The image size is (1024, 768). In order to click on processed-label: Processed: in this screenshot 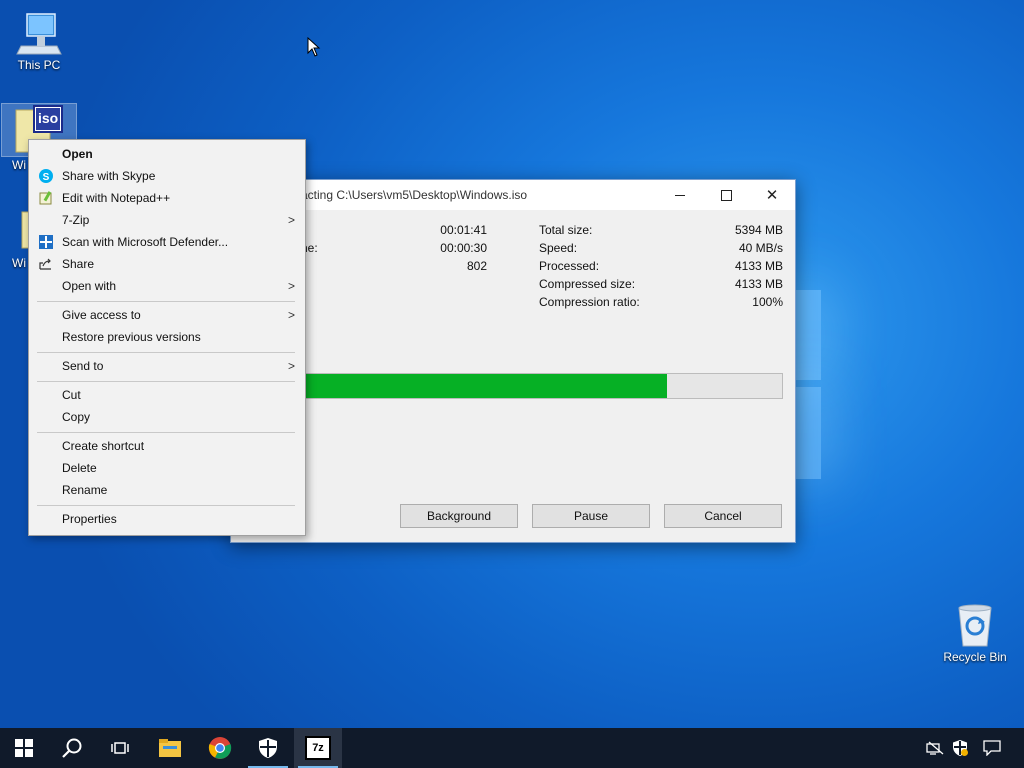, I will do `click(569, 266)`.